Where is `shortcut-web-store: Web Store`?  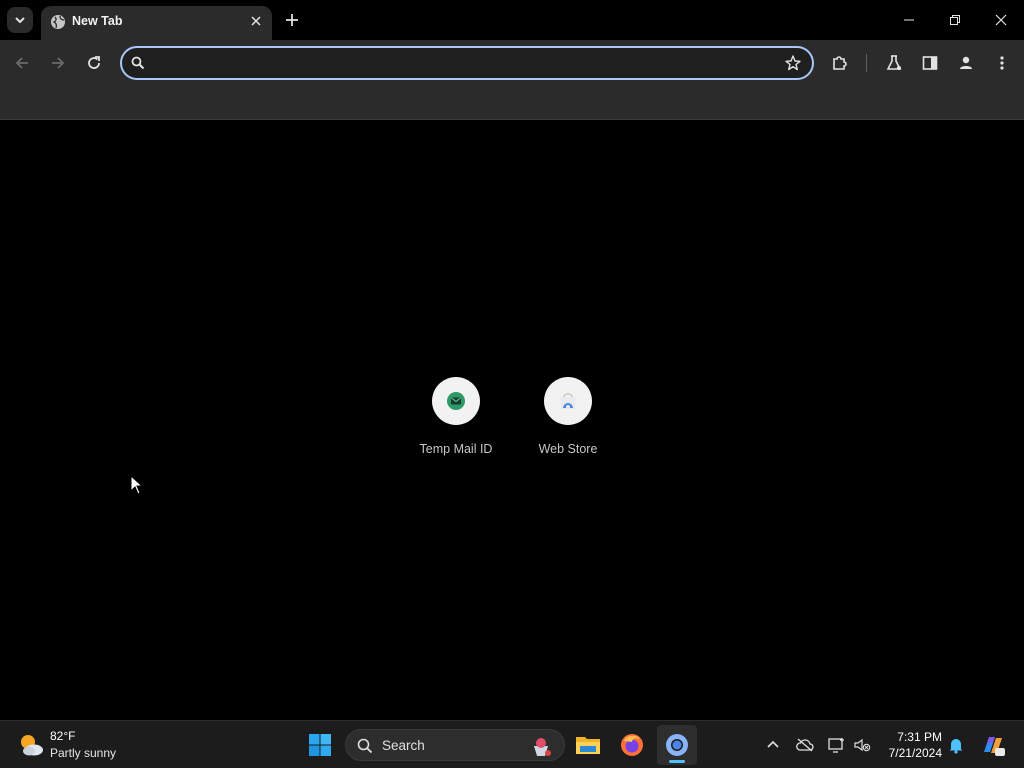
shortcut-web-store: Web Store is located at coordinates (568, 420).